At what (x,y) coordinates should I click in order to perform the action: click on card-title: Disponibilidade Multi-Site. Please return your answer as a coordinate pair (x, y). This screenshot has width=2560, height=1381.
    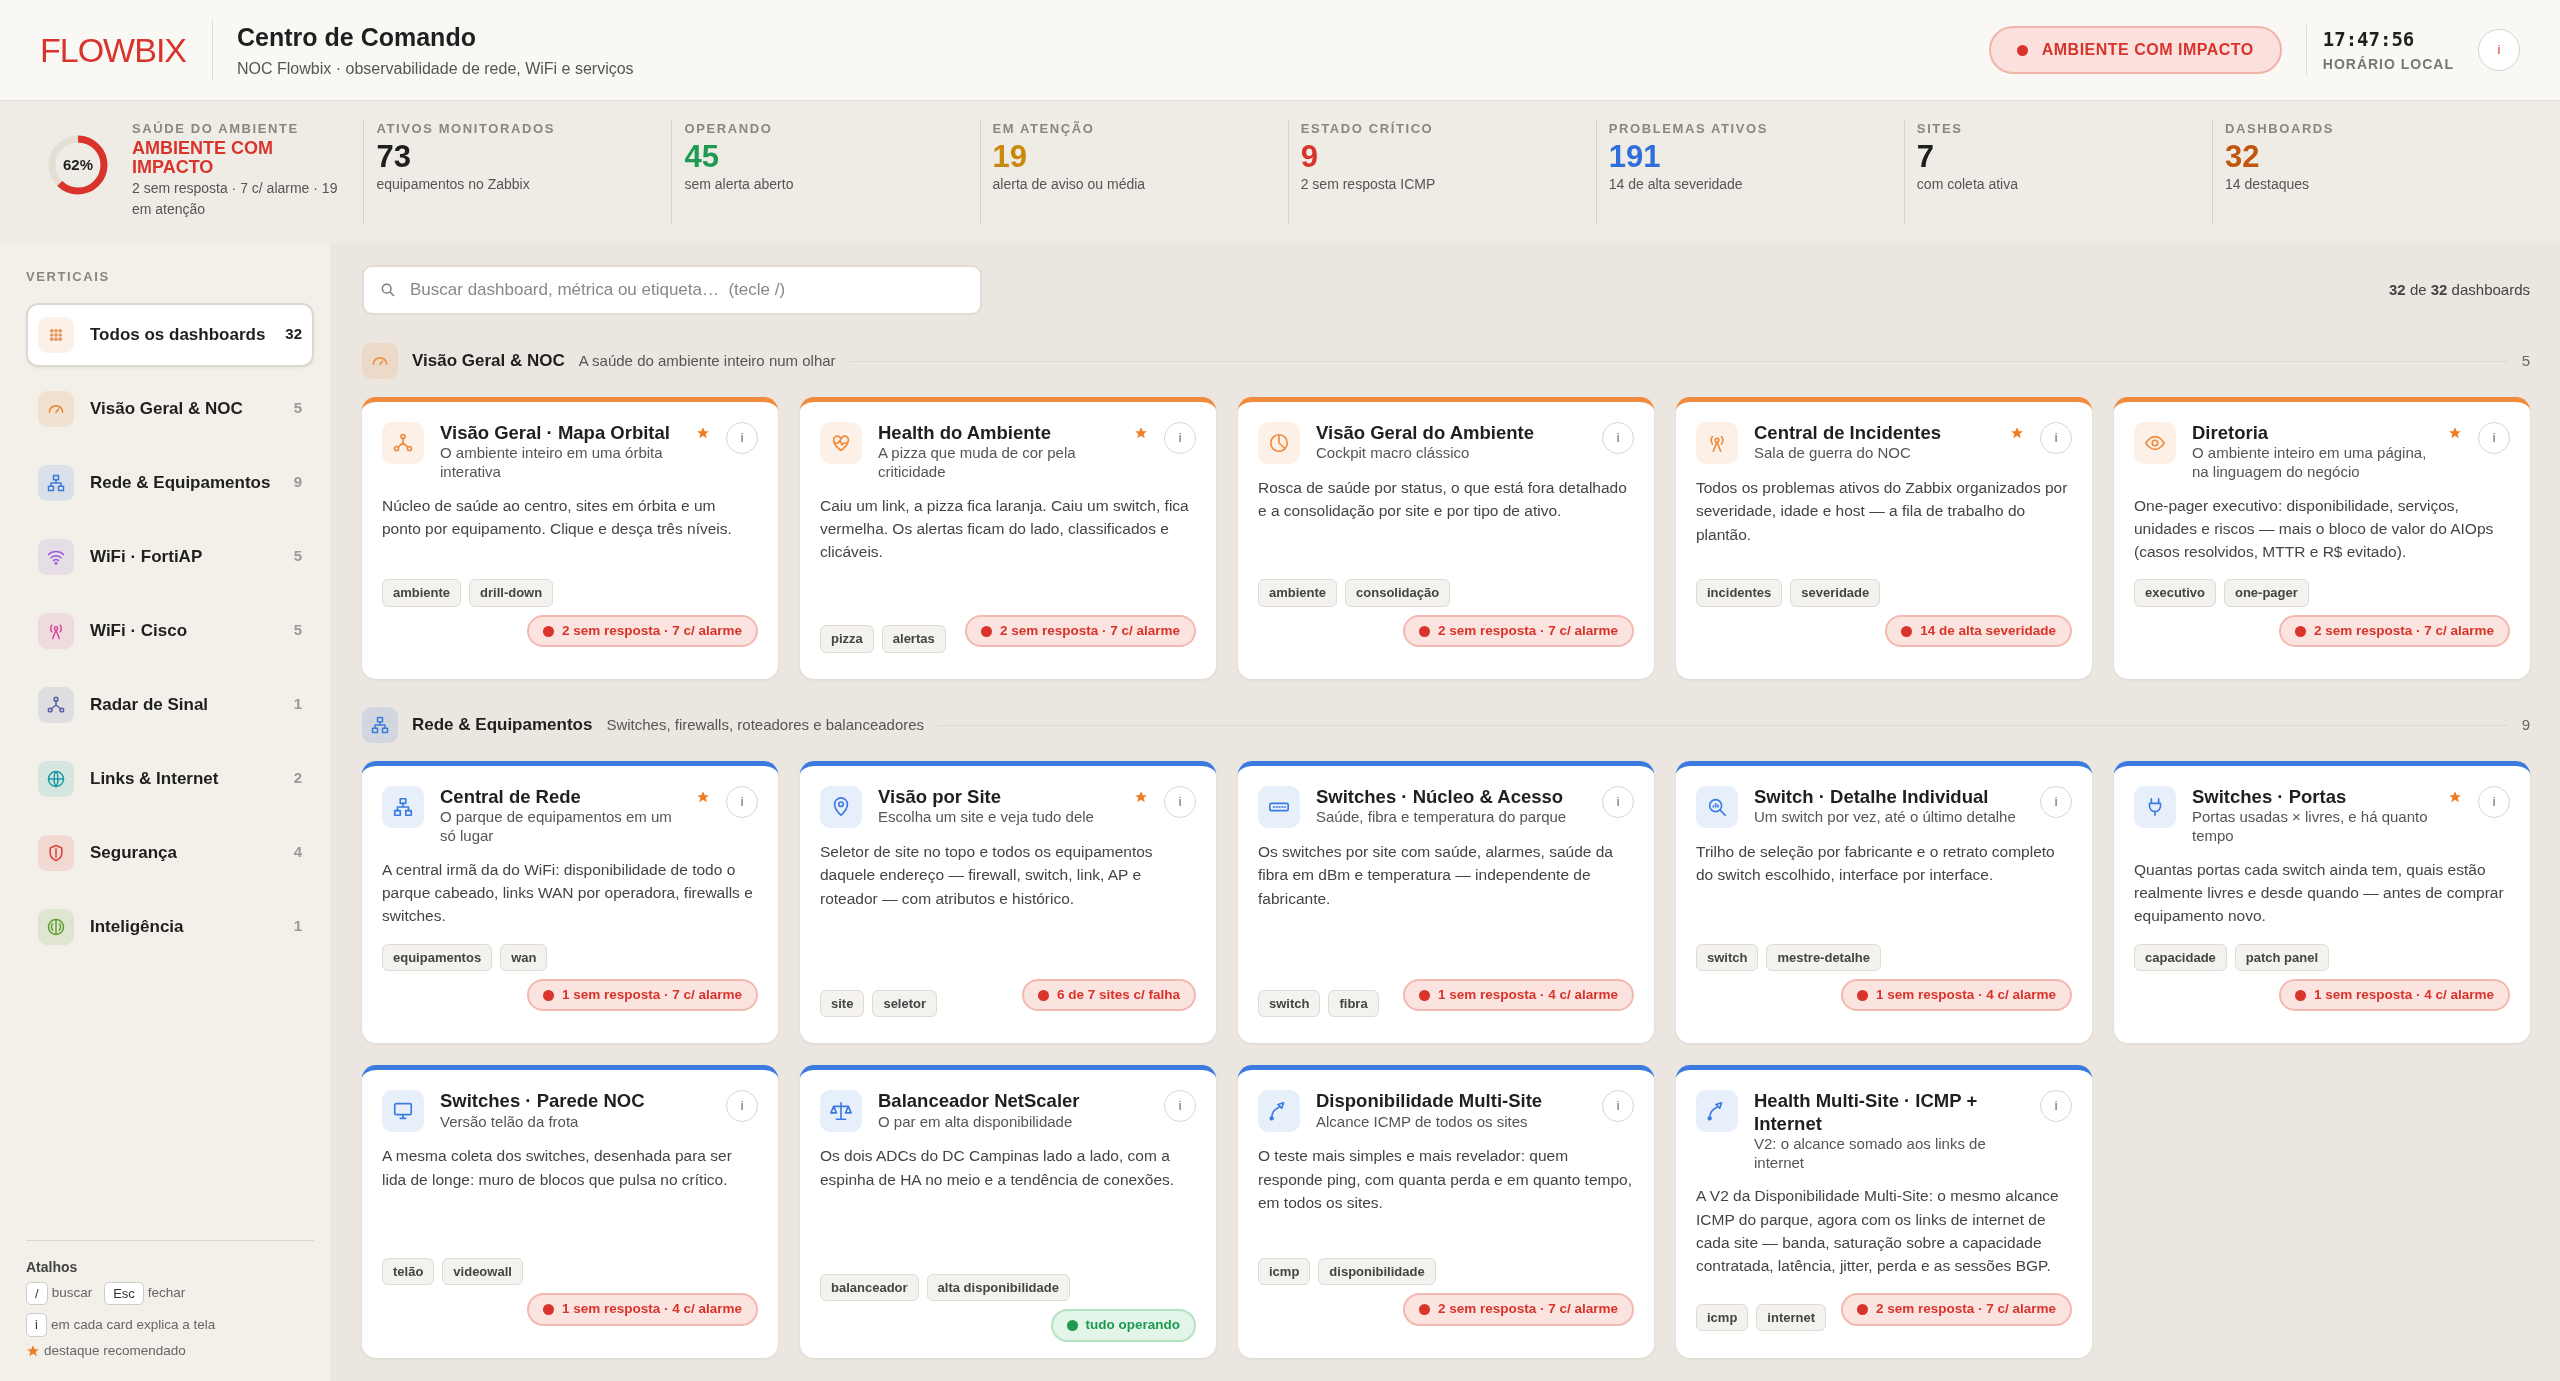
    Looking at the image, I should click on (1430, 1101).